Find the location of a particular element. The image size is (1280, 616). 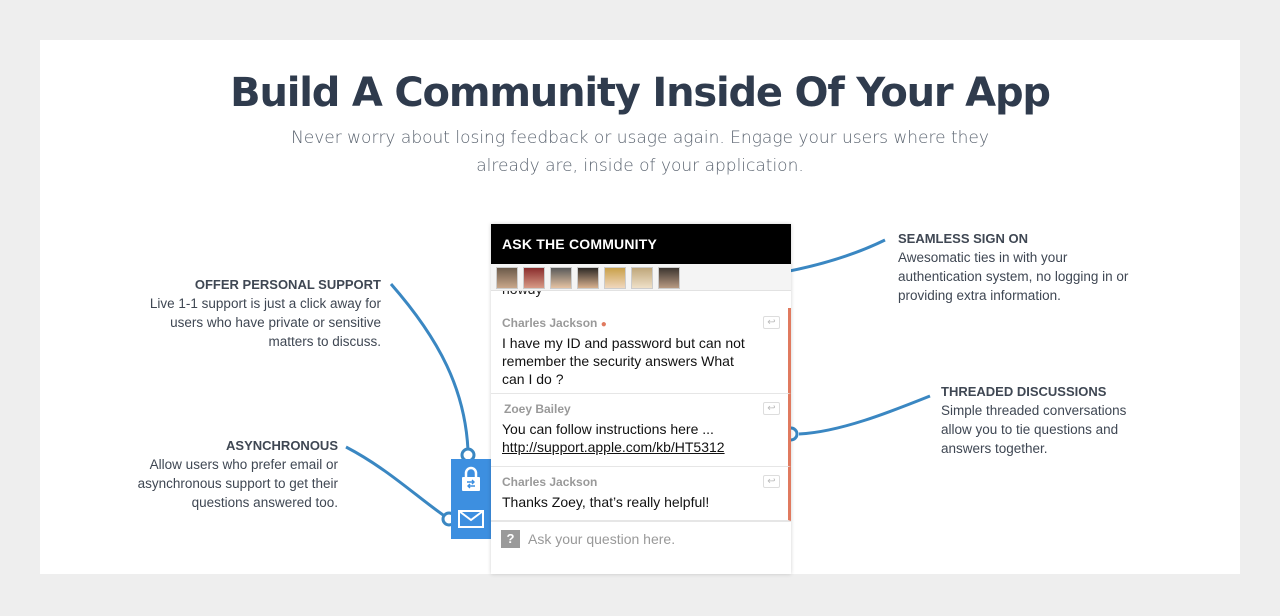

private-support-button is located at coordinates (471, 479).